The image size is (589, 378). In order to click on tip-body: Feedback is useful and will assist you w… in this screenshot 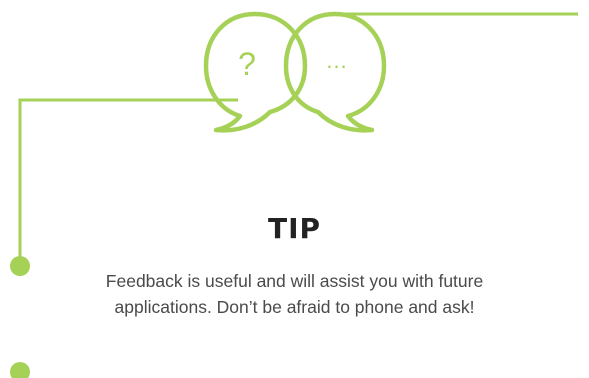, I will do `click(294, 294)`.